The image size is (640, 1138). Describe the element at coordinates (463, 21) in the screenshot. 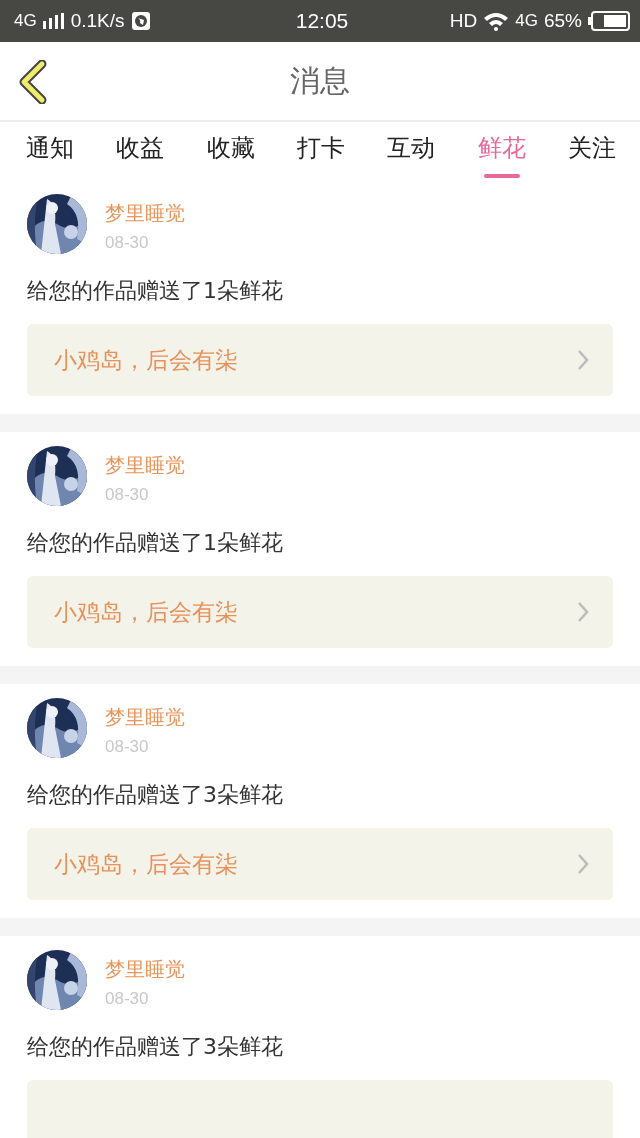

I see `hd-label: HD` at that location.